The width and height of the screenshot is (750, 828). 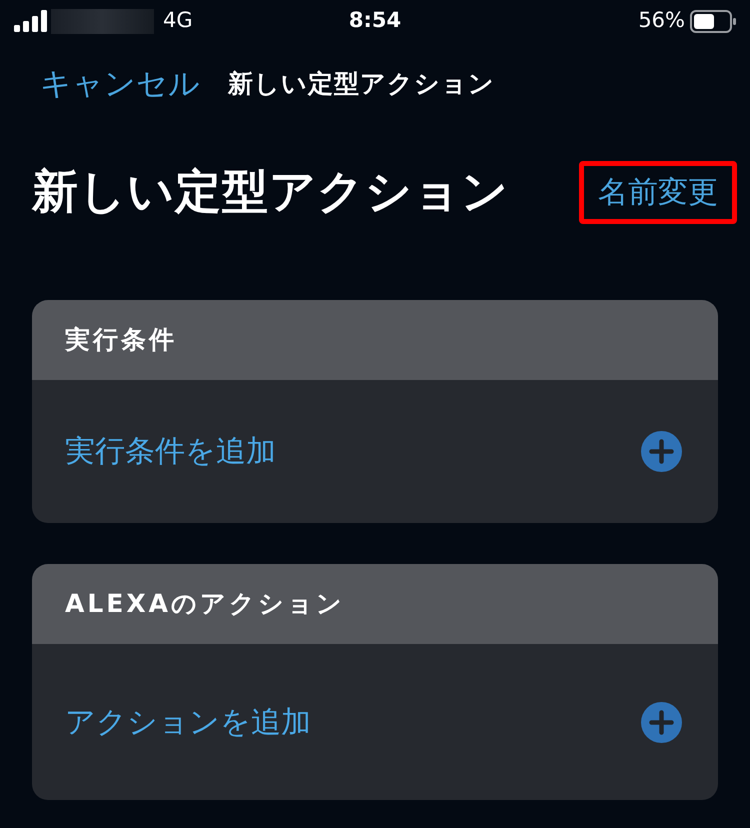 What do you see at coordinates (121, 340) in the screenshot?
I see `section-title: 実行条件` at bounding box center [121, 340].